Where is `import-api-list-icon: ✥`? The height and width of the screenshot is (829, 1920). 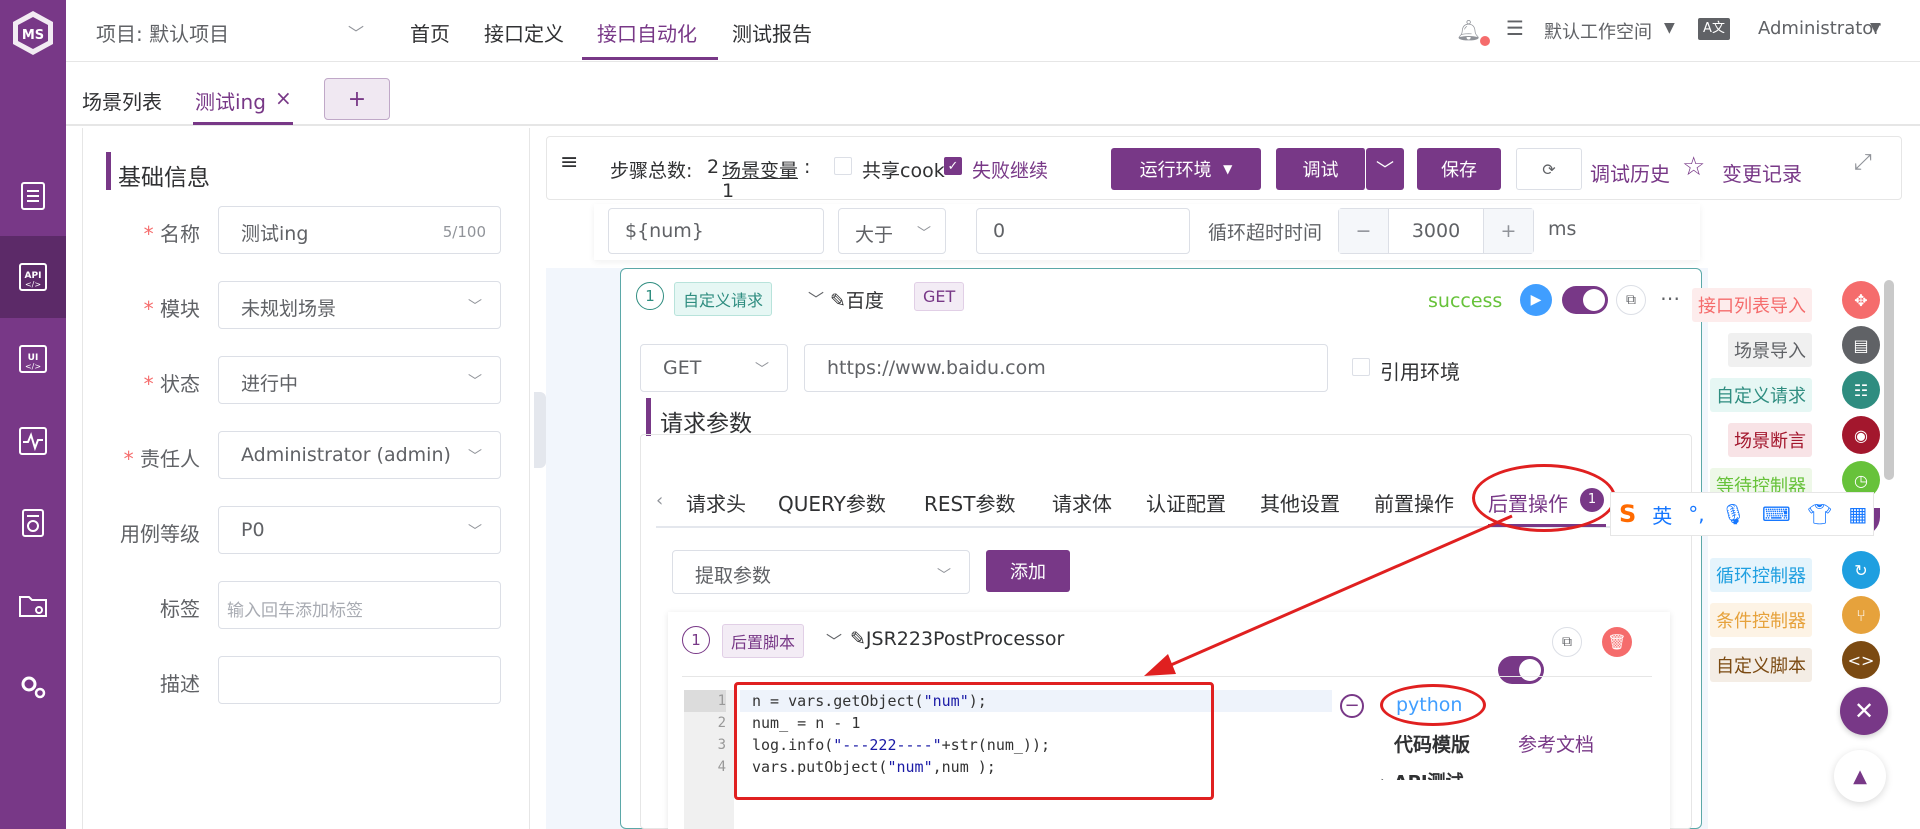 import-api-list-icon: ✥ is located at coordinates (1861, 300).